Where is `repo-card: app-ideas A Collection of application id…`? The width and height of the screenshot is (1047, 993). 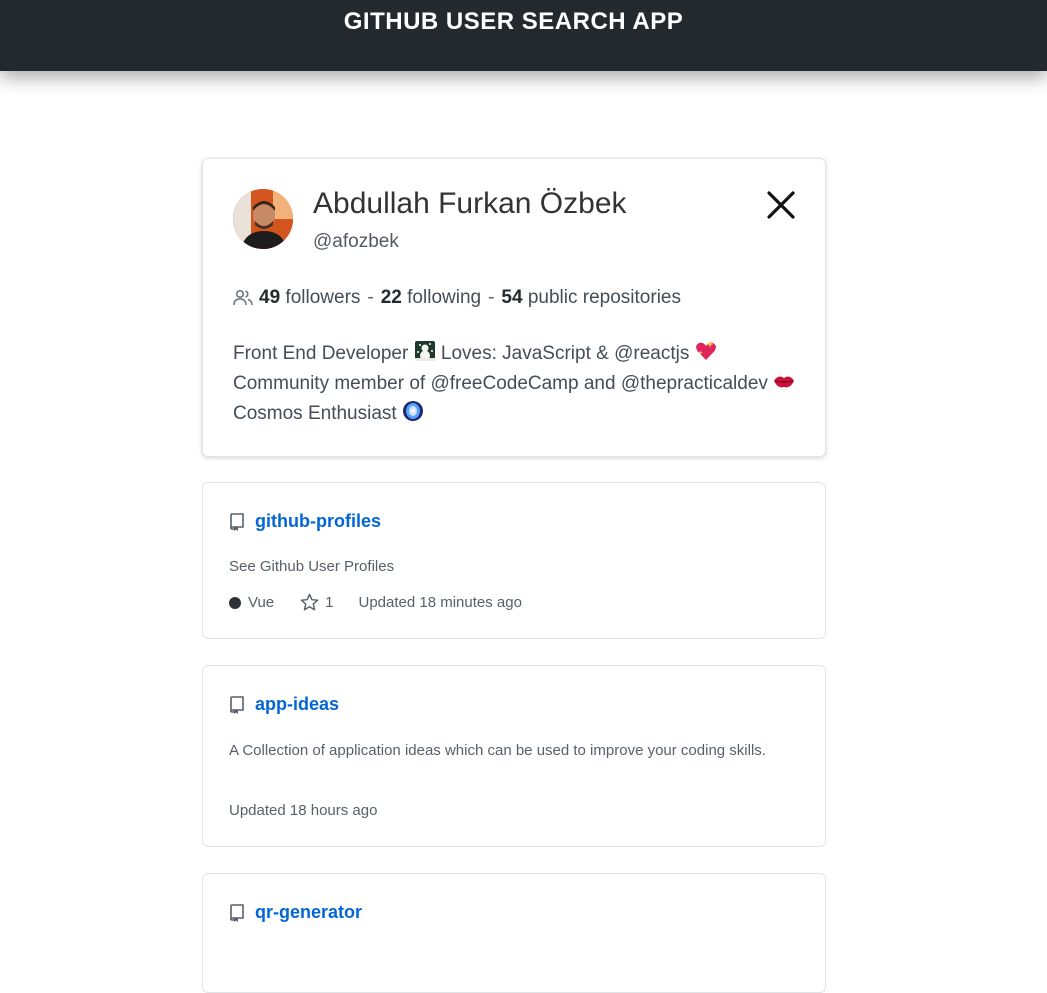 repo-card: app-ideas A Collection of application id… is located at coordinates (514, 756).